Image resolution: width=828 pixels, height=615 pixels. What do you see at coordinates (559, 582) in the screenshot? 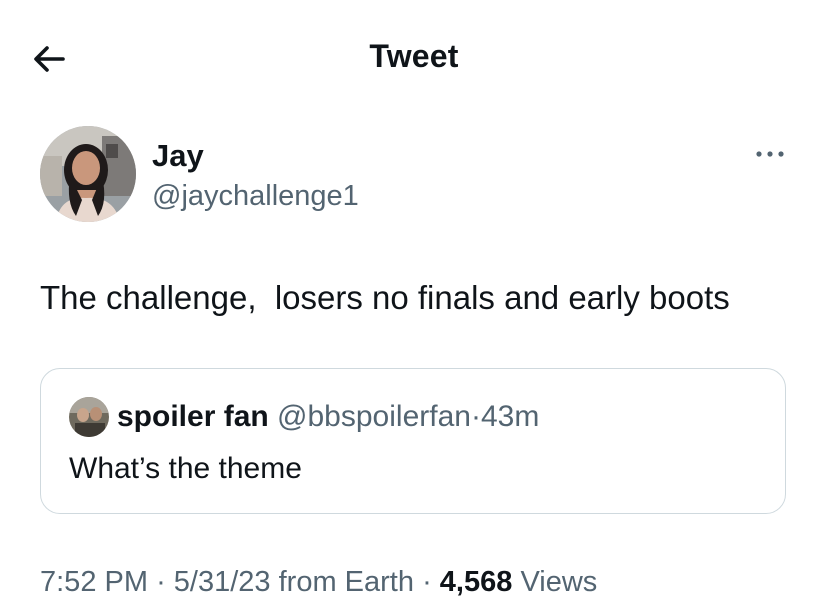
I see `views-label: Views` at bounding box center [559, 582].